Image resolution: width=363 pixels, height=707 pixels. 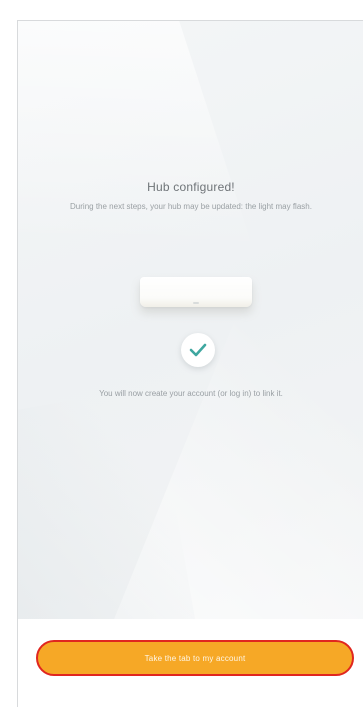 What do you see at coordinates (195, 658) in the screenshot?
I see `link-account-button: Take the tab to my account` at bounding box center [195, 658].